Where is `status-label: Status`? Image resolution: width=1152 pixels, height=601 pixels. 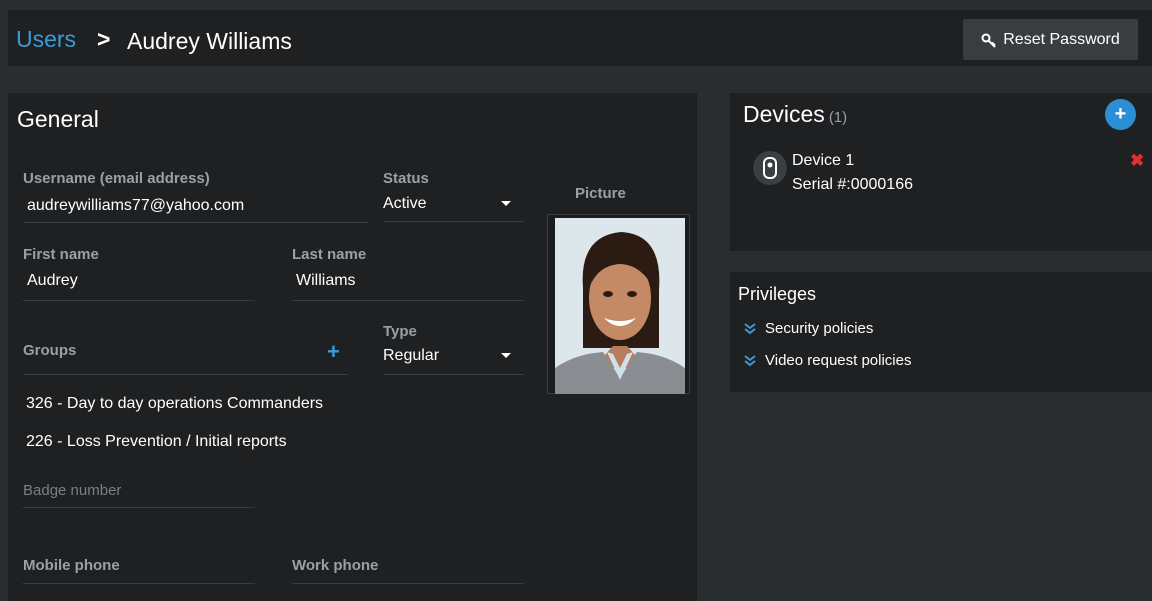 status-label: Status is located at coordinates (406, 178).